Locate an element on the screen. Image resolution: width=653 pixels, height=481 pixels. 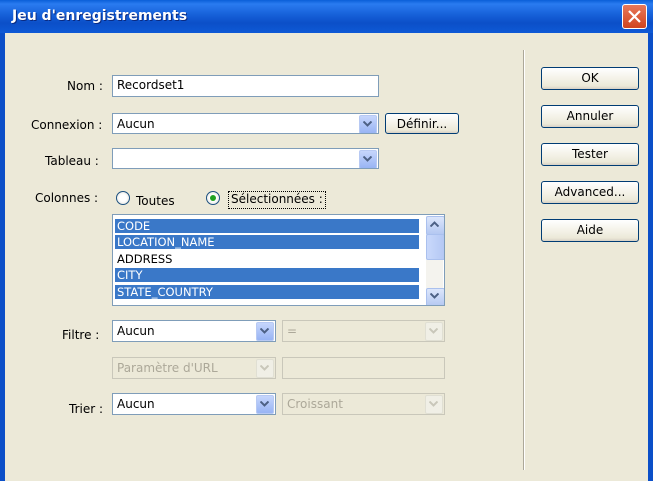
sort-label: Trier : is located at coordinates (86, 409).